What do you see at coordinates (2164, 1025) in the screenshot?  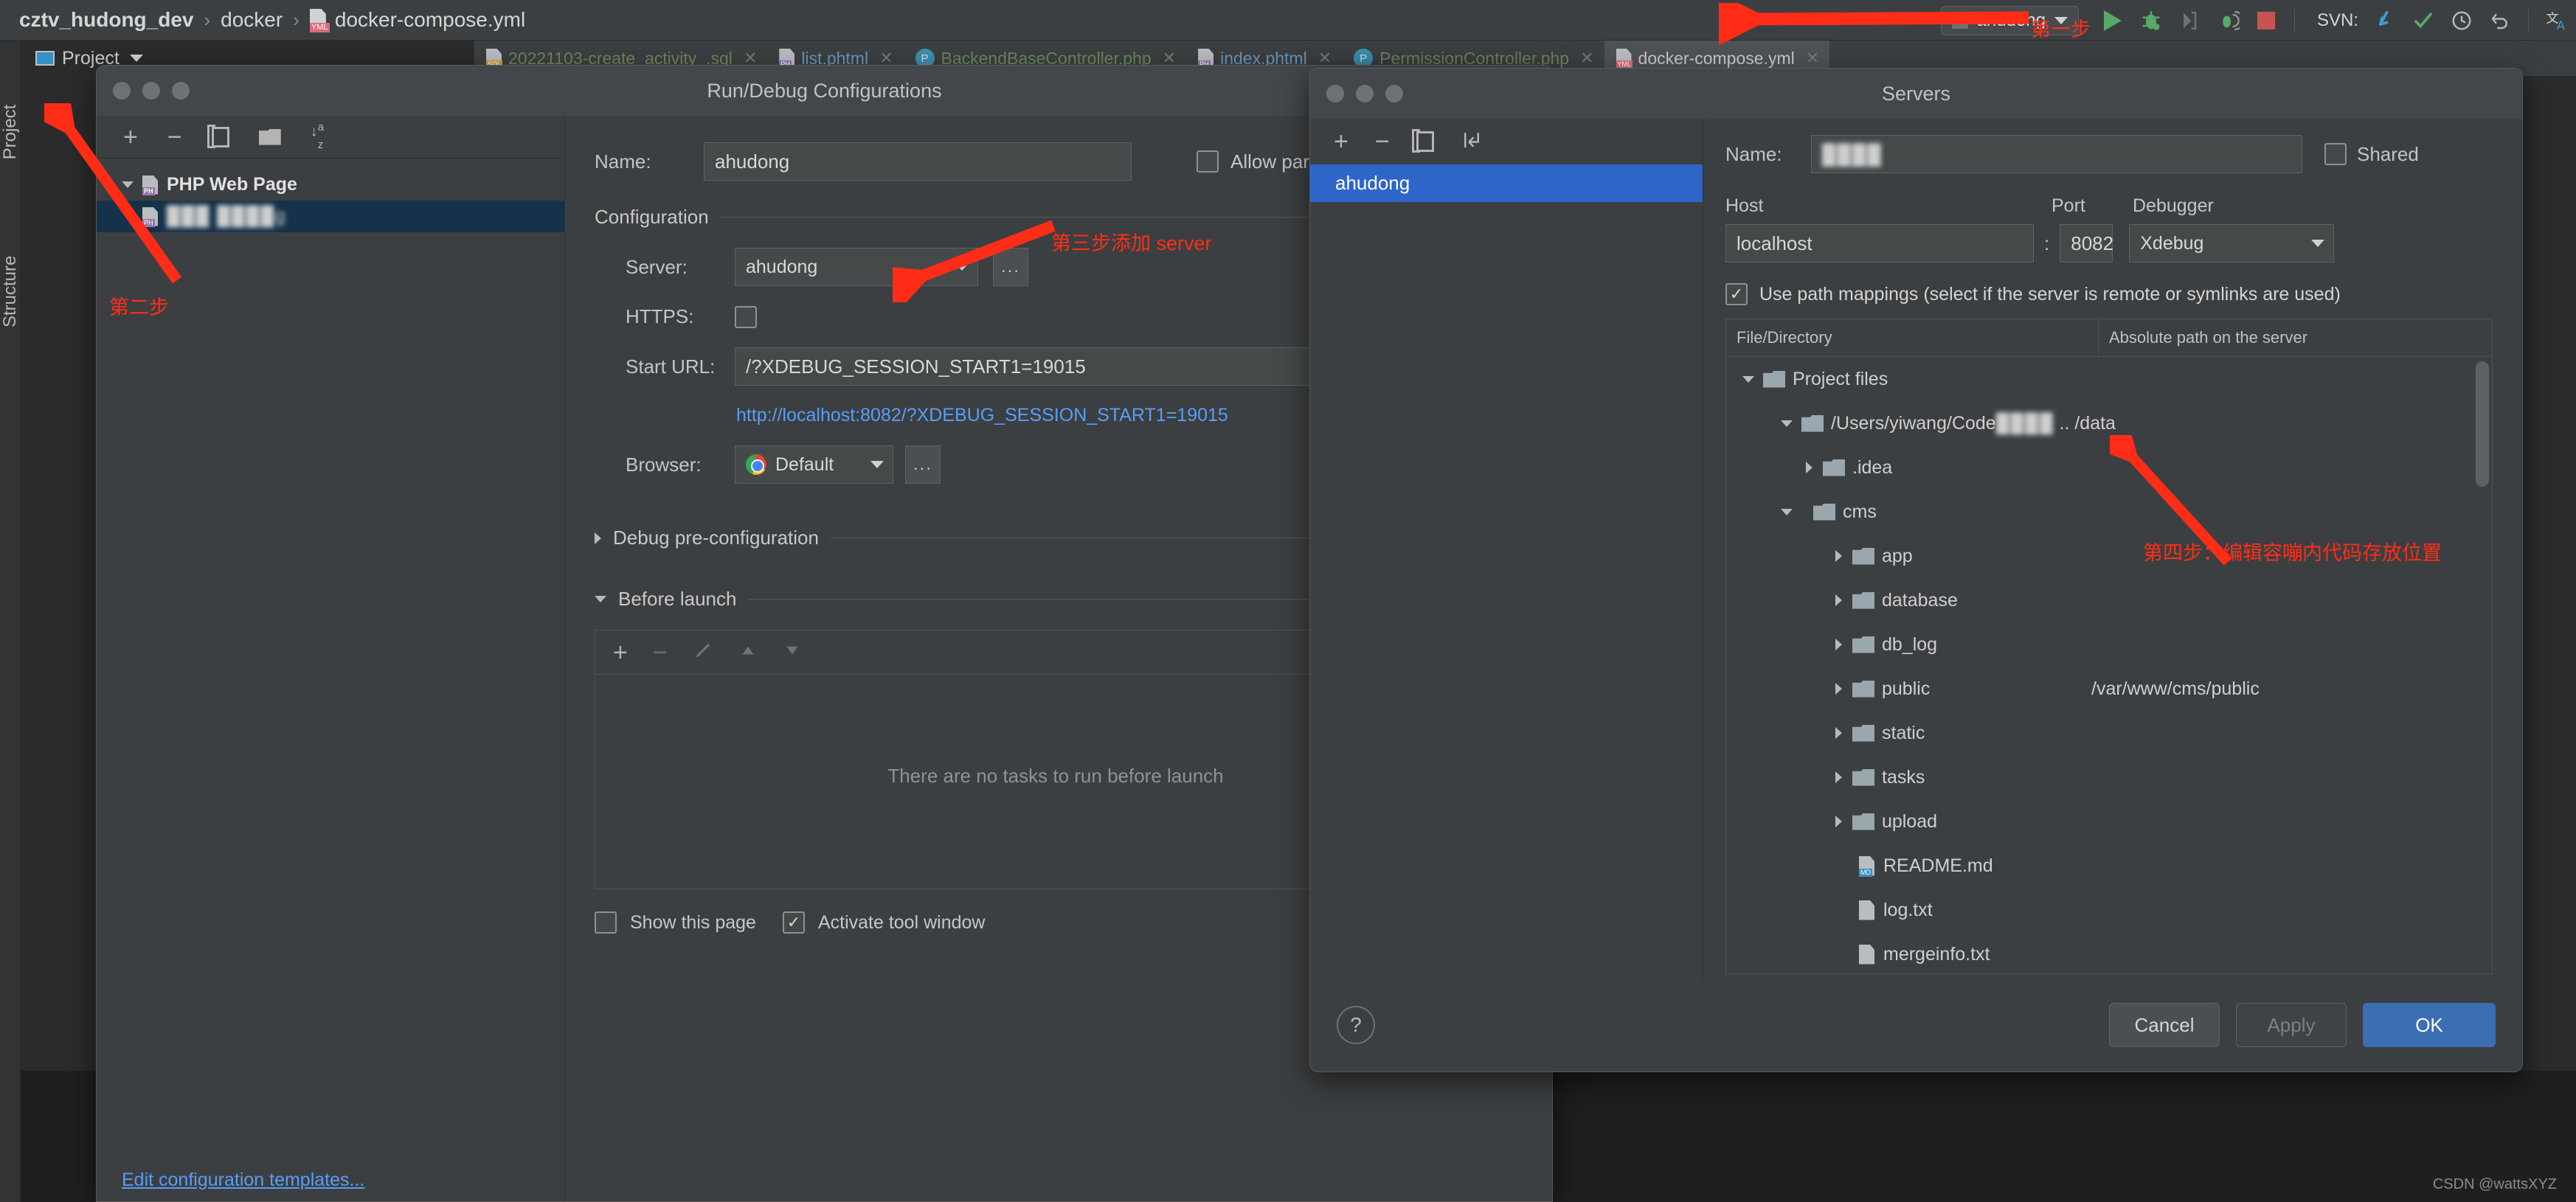 I see `cancel-button: Cancel` at bounding box center [2164, 1025].